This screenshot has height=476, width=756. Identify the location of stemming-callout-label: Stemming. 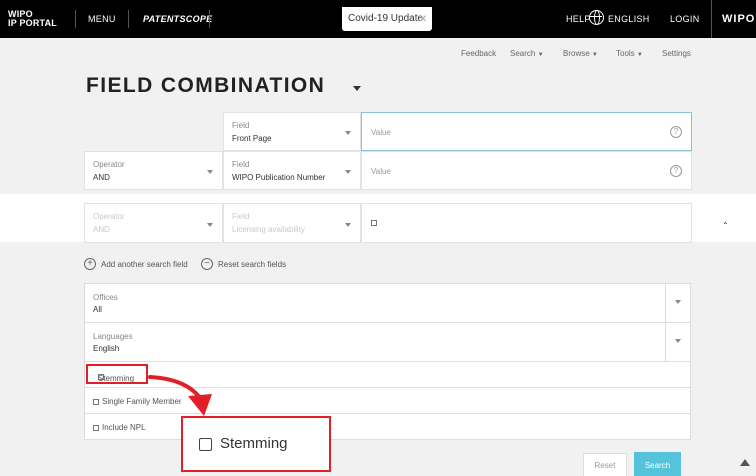
(254, 443).